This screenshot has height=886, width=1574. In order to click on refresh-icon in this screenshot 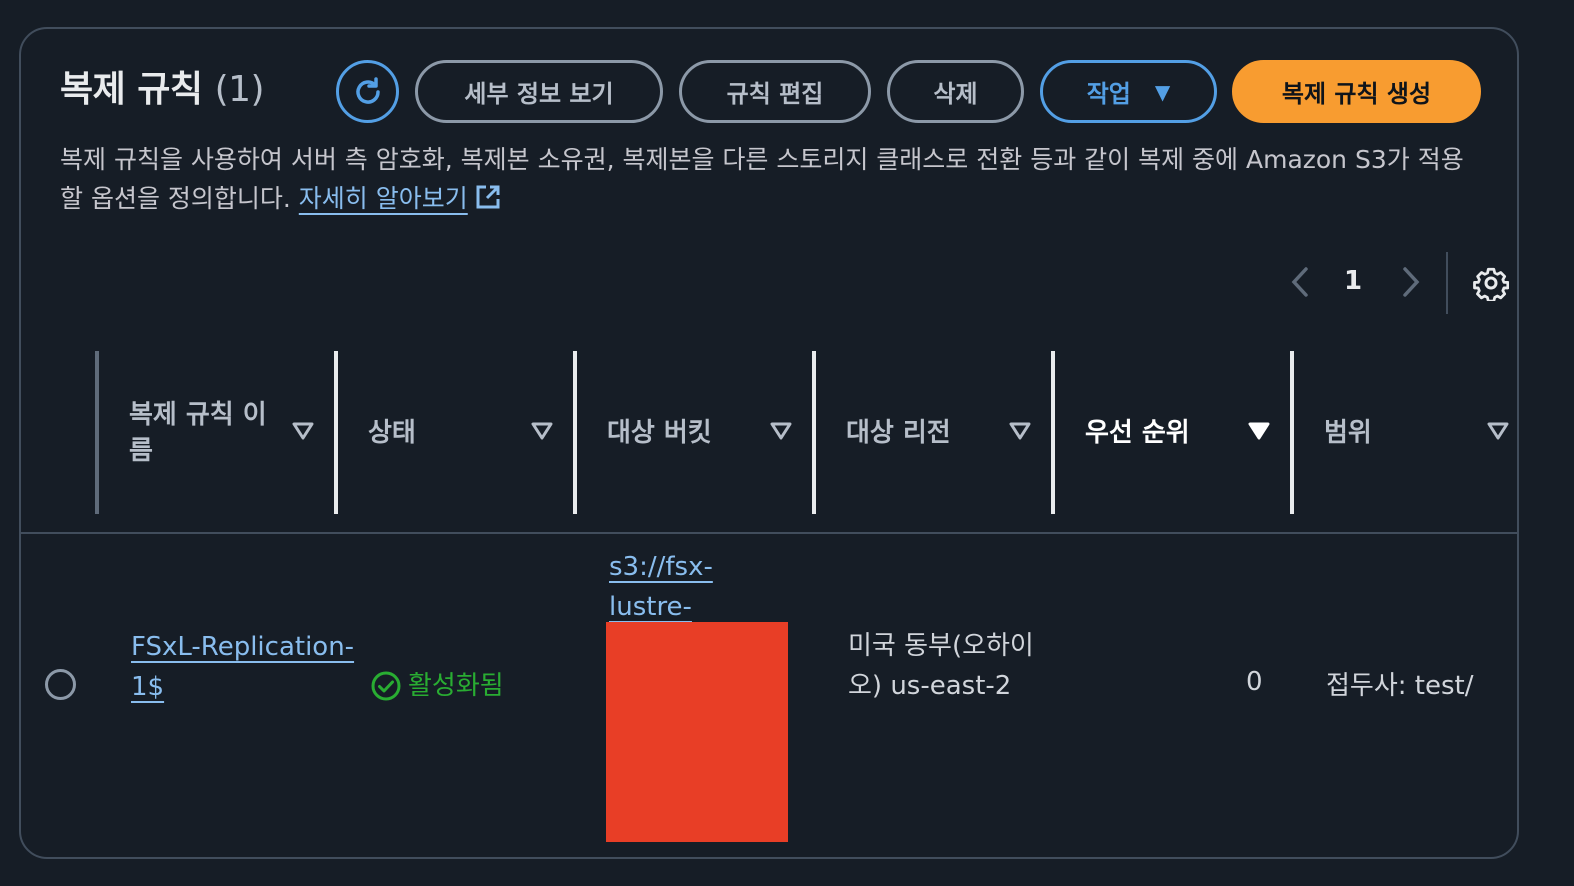, I will do `click(367, 90)`.